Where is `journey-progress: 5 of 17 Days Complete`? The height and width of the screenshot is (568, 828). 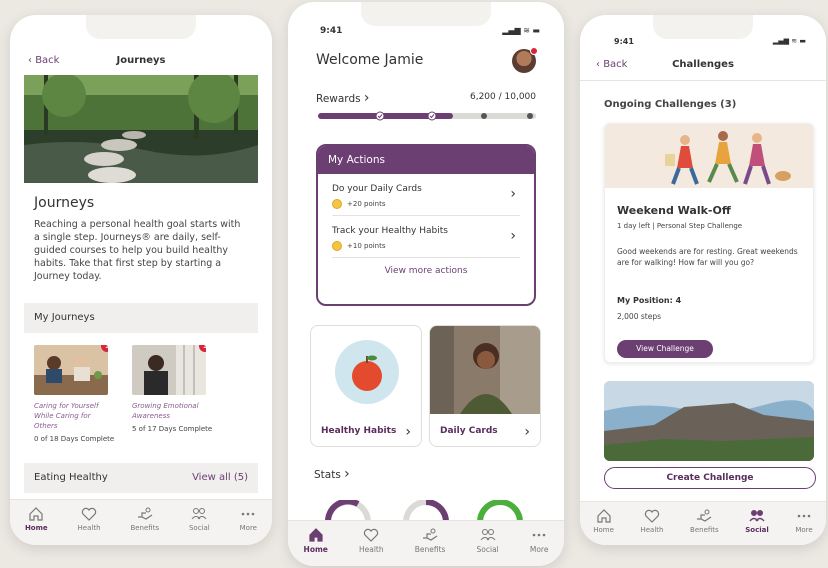
journey-progress: 5 of 17 Days Complete is located at coordinates (172, 429).